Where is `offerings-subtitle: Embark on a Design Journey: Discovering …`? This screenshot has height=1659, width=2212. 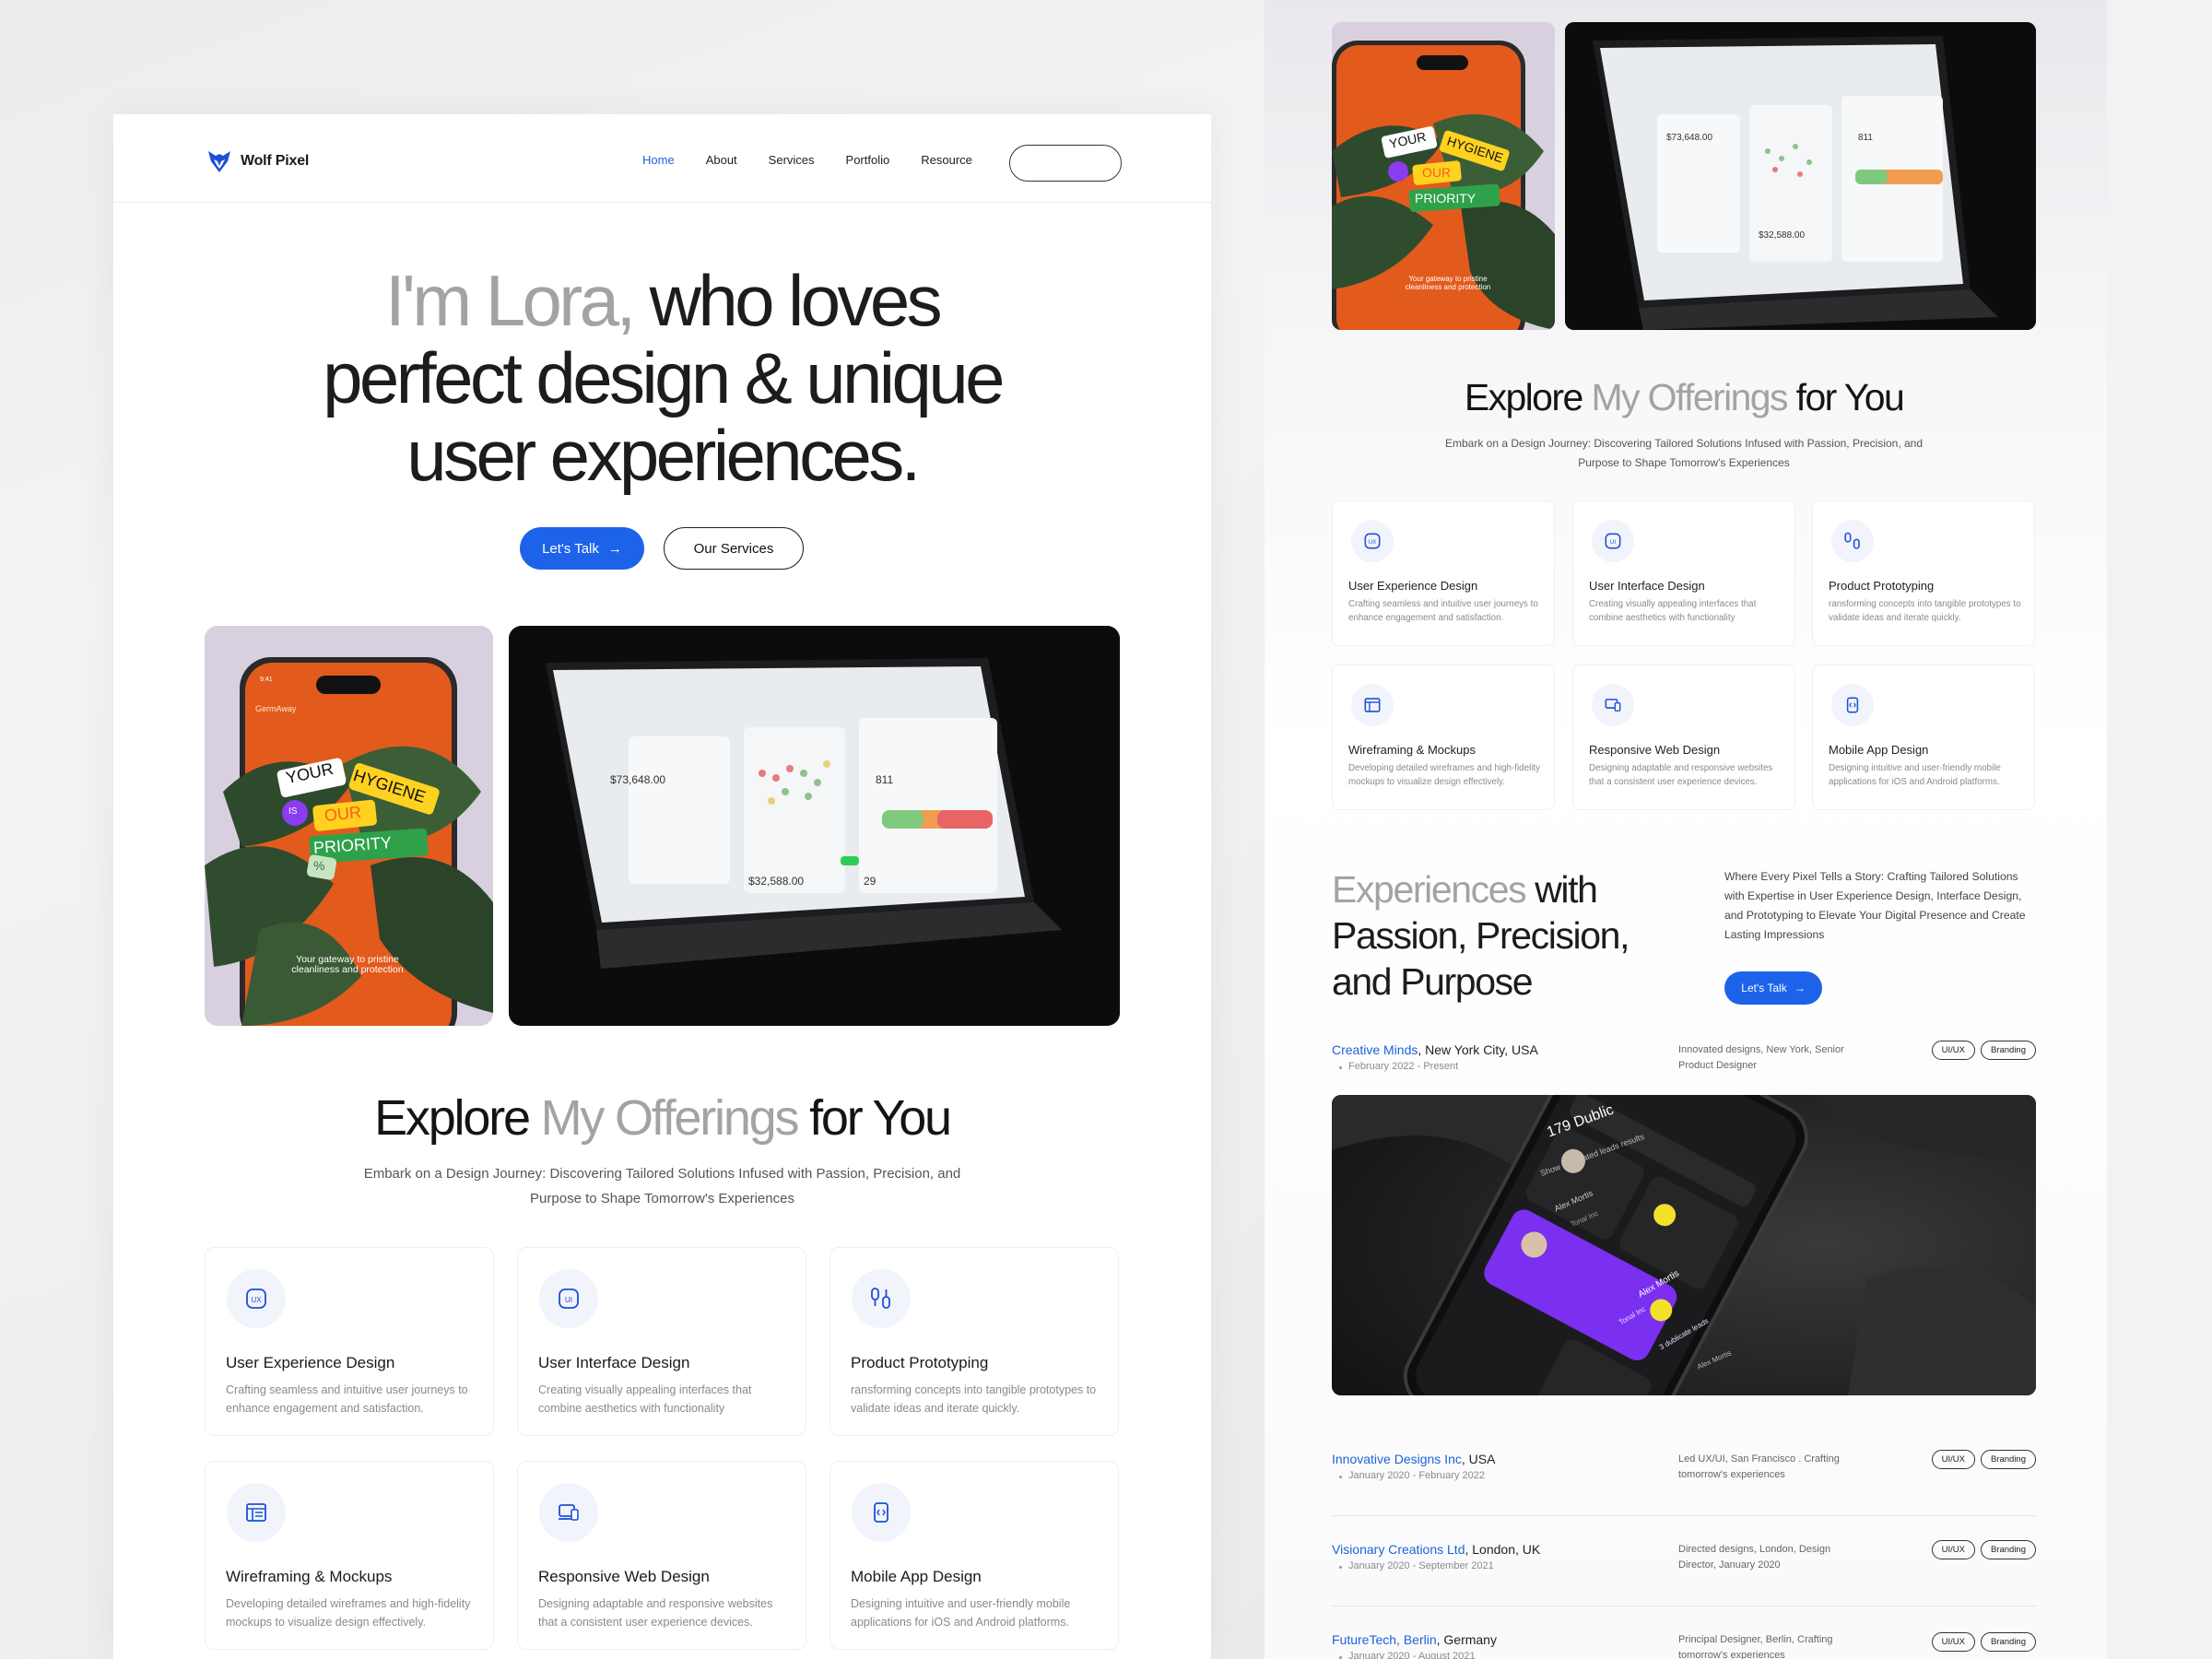
offerings-subtitle: Embark on a Design Journey: Discovering … is located at coordinates (662, 1186).